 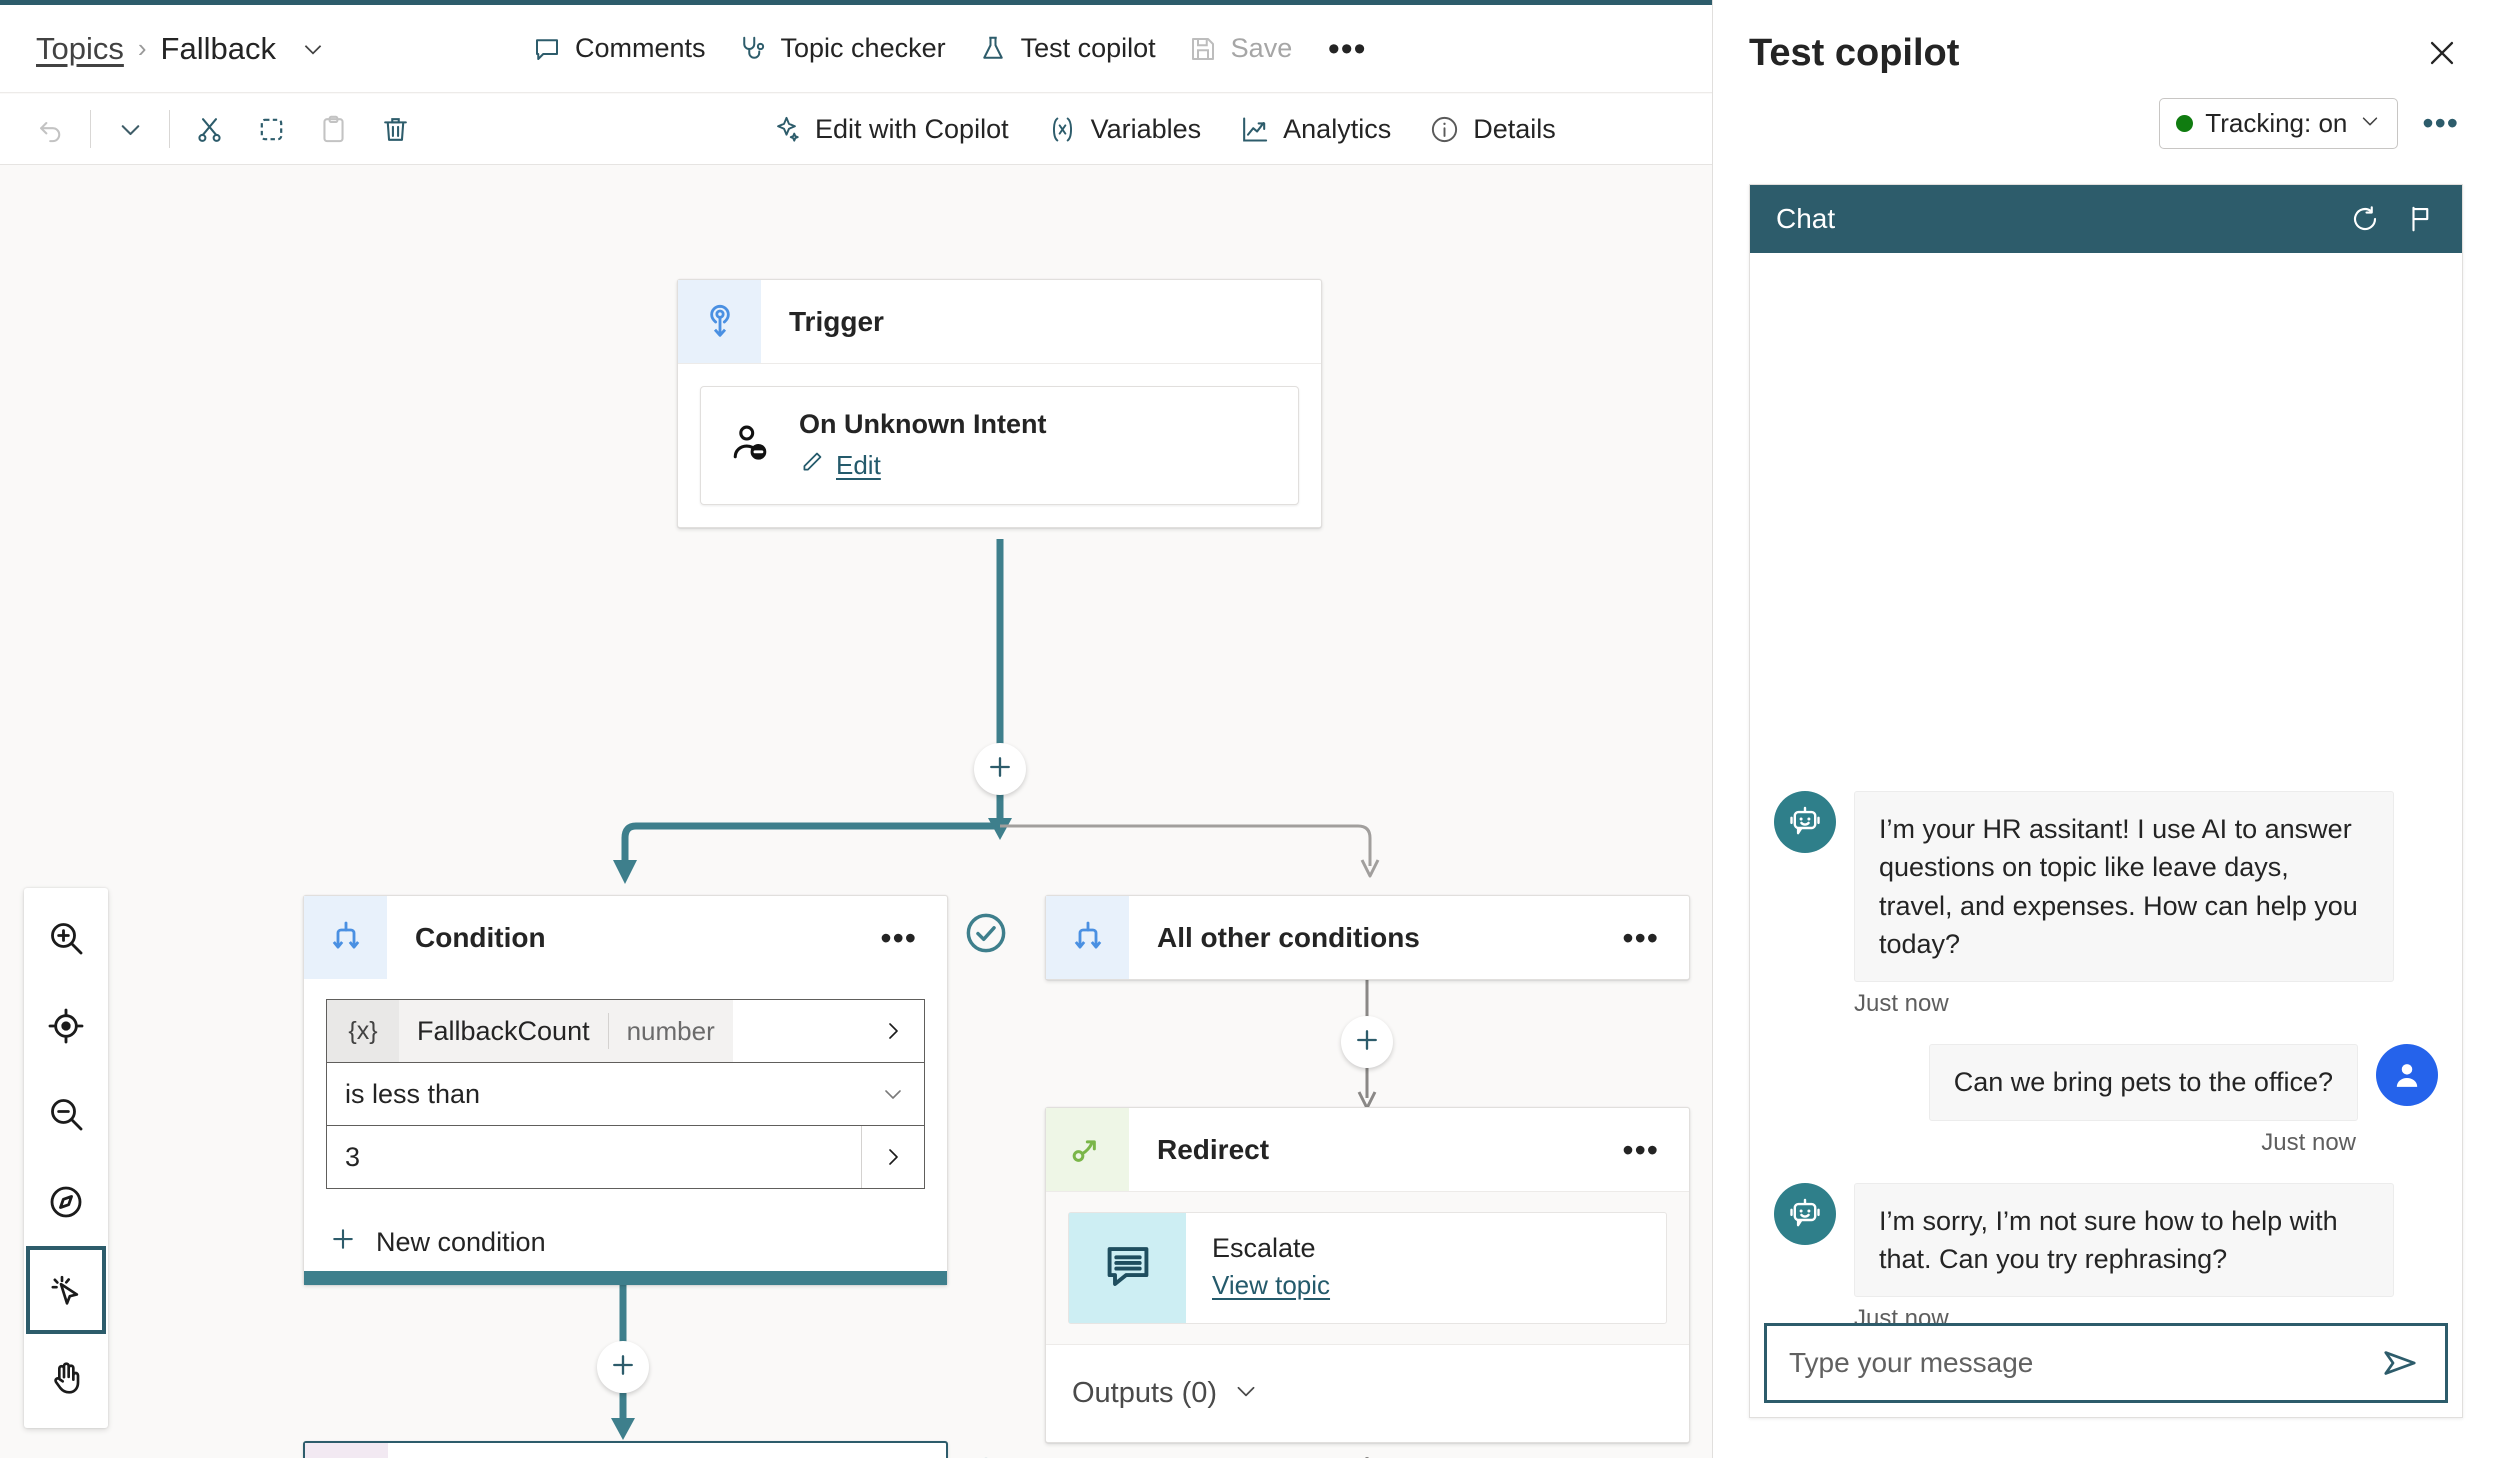 I want to click on message-node-title: Message, so click(x=578, y=1450).